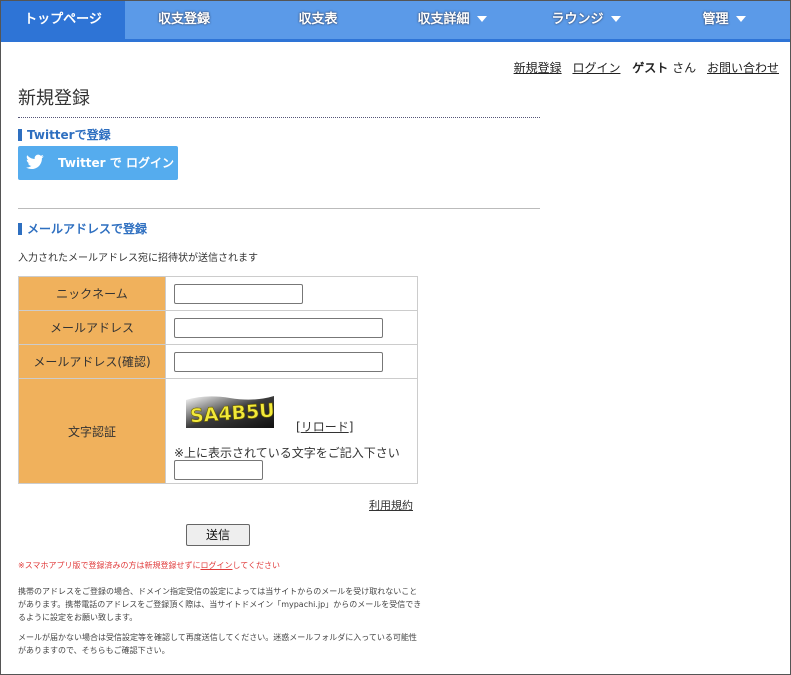 Image resolution: width=791 pixels, height=675 pixels. I want to click on nickname-row: ニックネーム, so click(218, 293).